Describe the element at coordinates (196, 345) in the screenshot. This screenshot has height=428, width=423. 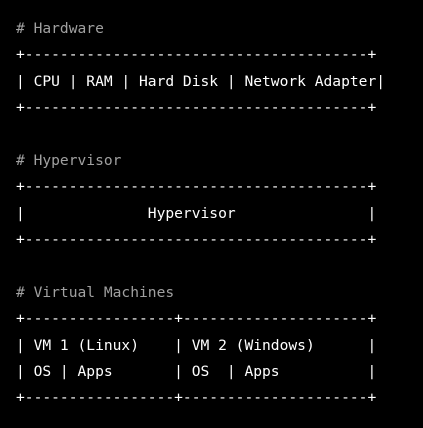
I see `vm-box-row-names: | VM 1 (Linux) | VM 2 (Windows) |` at that location.